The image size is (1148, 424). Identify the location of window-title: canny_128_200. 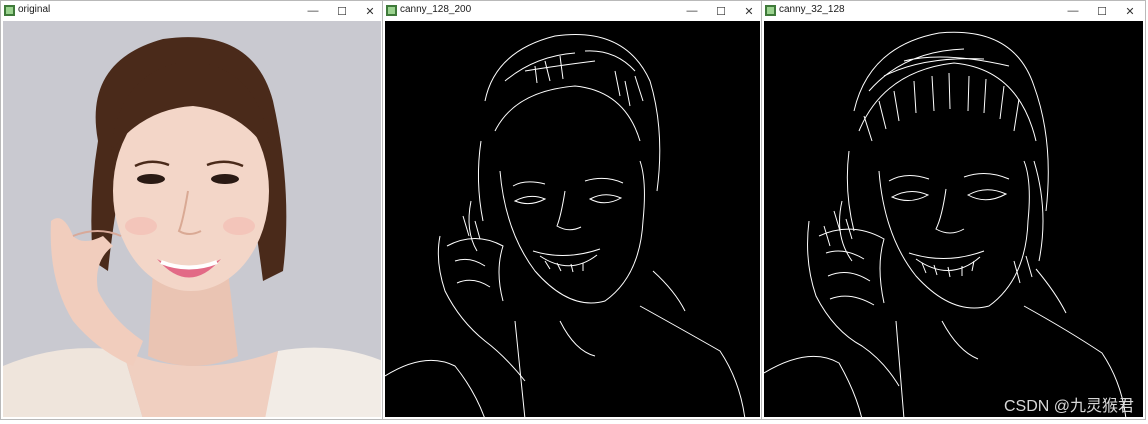
(436, 9).